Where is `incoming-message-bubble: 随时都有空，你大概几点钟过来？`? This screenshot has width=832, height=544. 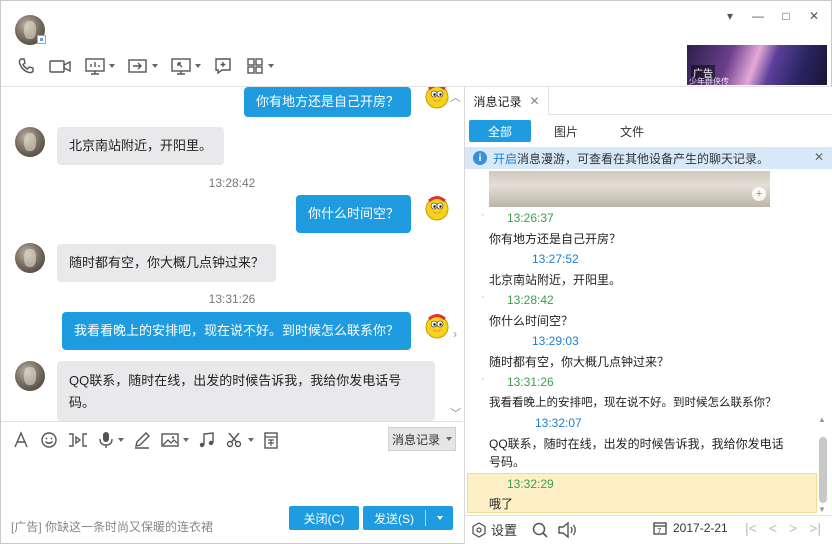
incoming-message-bubble: 随时都有空，你大概几点钟过来？ is located at coordinates (167, 263).